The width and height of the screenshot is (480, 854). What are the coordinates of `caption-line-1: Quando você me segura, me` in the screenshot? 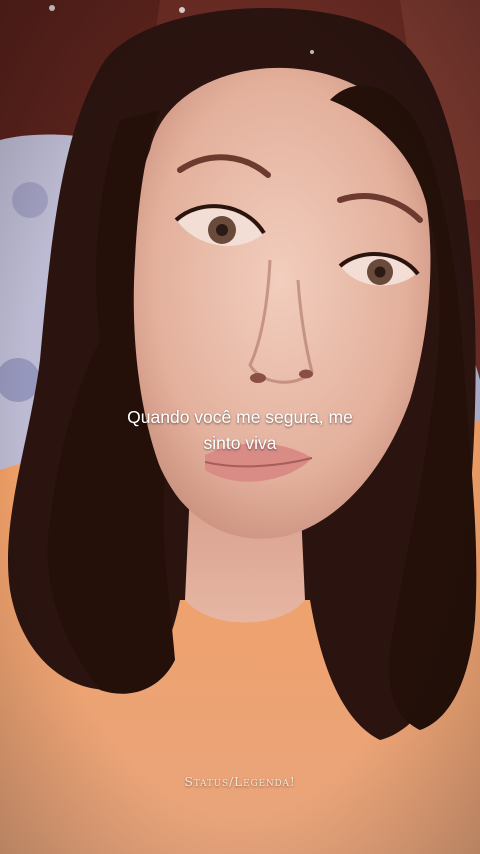 It's located at (240, 417).